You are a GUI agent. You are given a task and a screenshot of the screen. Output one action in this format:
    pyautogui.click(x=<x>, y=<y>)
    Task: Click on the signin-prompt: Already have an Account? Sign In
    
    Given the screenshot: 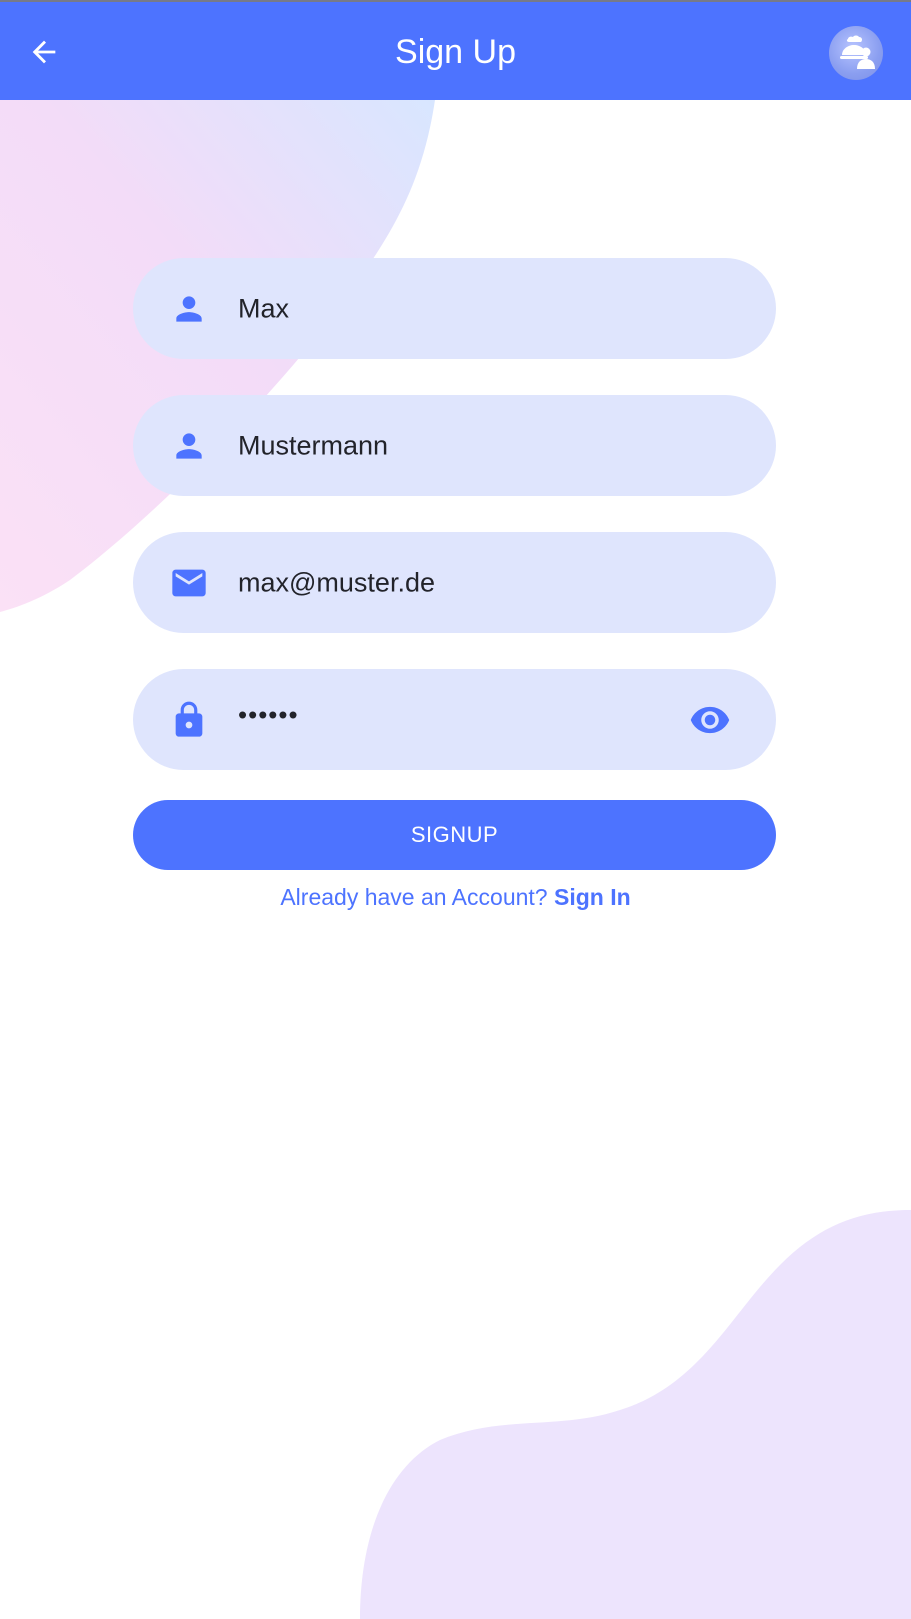 What is the action you would take?
    pyautogui.click(x=455, y=897)
    